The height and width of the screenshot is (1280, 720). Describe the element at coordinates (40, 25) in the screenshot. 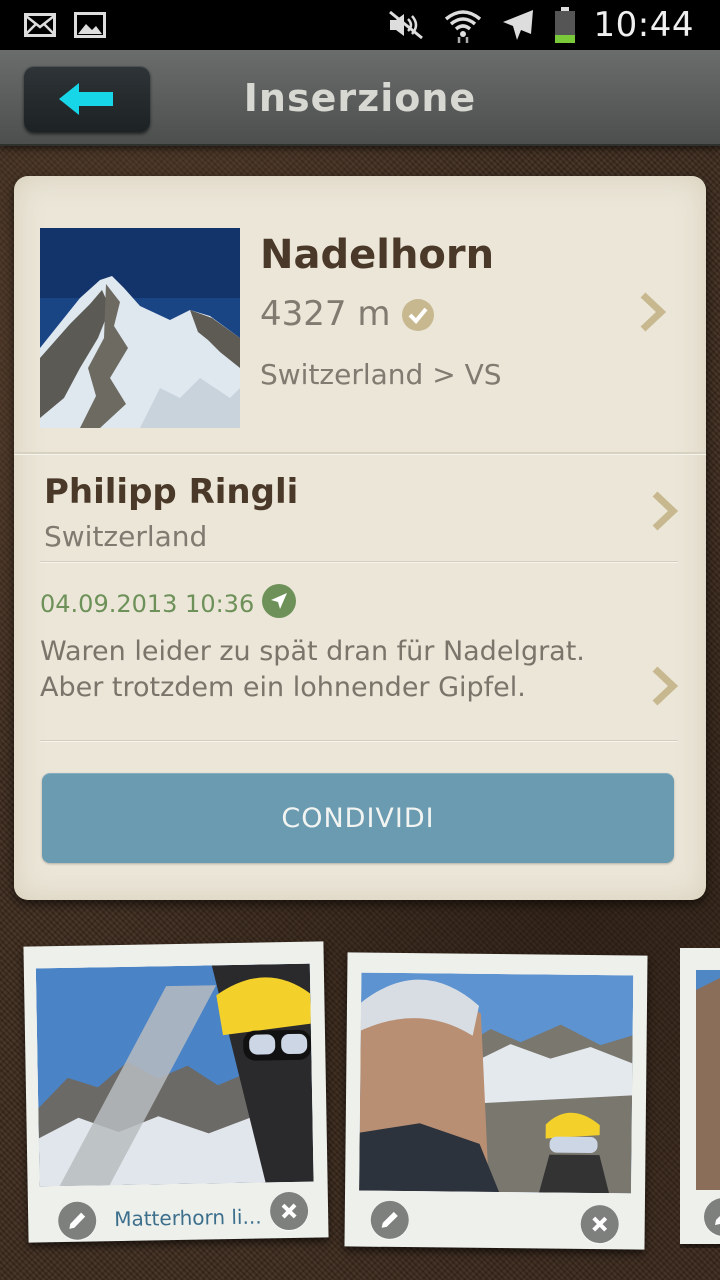

I see `mail-icon` at that location.